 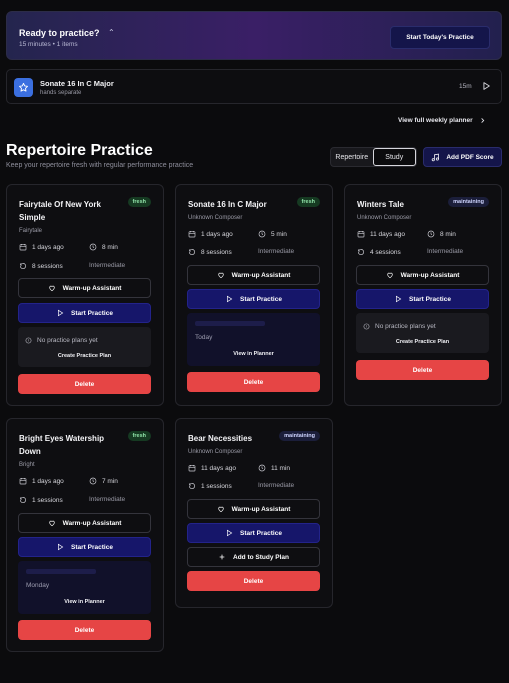 I want to click on session-title: Sonate 16 In C Major, so click(x=77, y=83).